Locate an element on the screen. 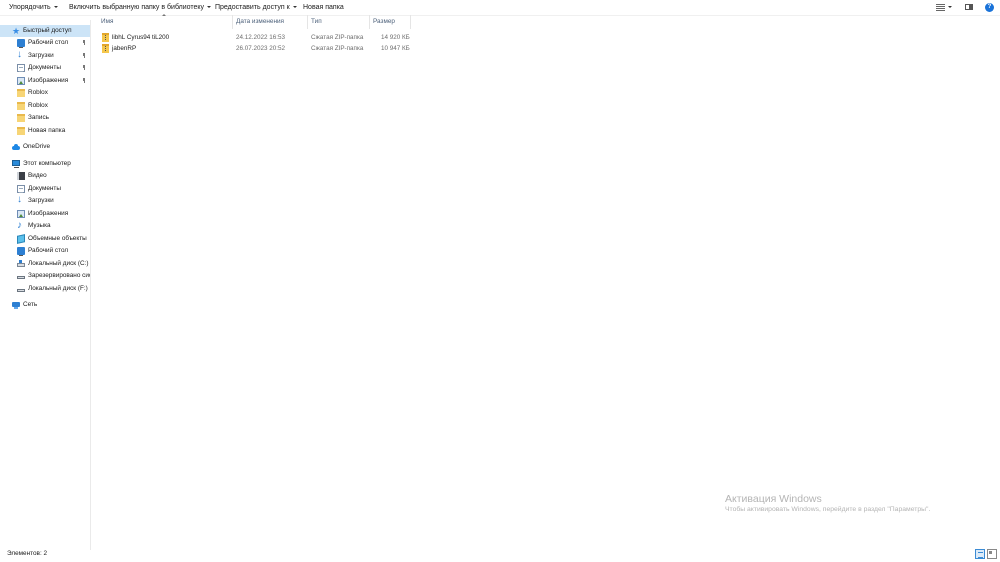 The image size is (1000, 562). music-icon is located at coordinates (21, 226).